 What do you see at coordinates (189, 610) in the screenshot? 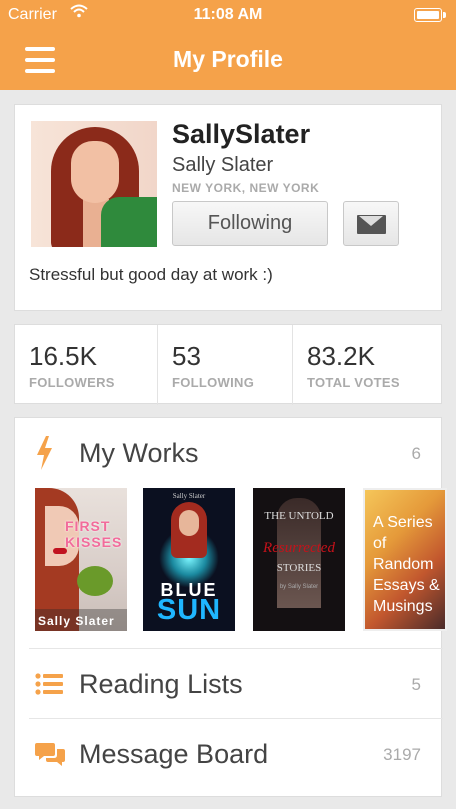
I see `cover-title-line2: SUN` at bounding box center [189, 610].